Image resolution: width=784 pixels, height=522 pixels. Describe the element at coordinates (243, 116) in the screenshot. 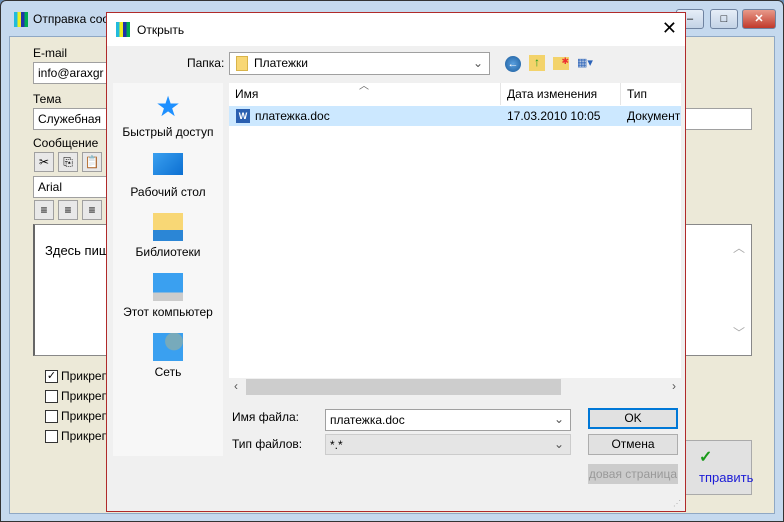

I see `word-document-icon: W` at that location.